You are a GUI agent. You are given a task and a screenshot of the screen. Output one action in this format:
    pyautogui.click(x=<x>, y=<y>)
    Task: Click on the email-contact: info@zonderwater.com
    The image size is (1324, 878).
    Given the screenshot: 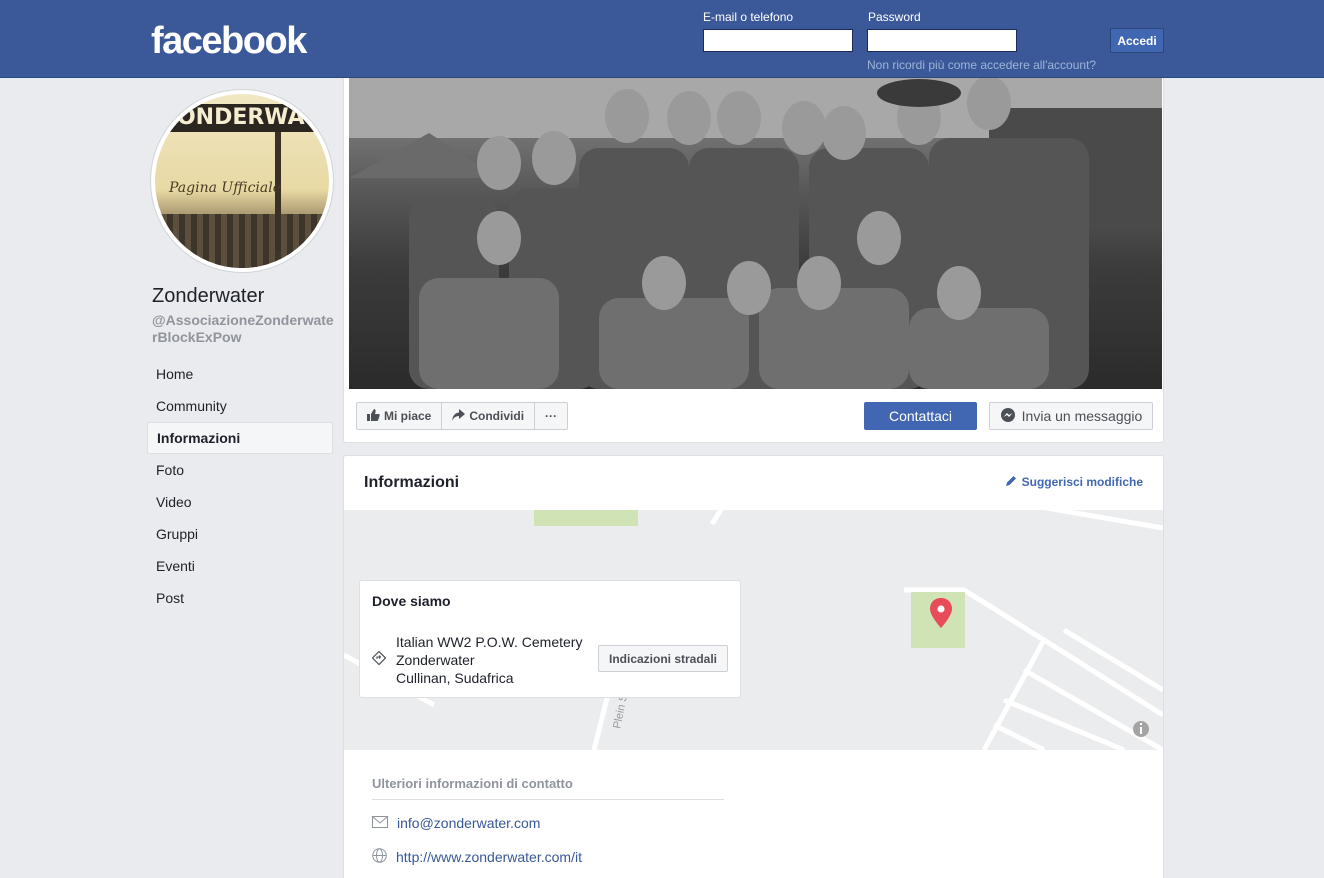 What is the action you would take?
    pyautogui.click(x=456, y=823)
    